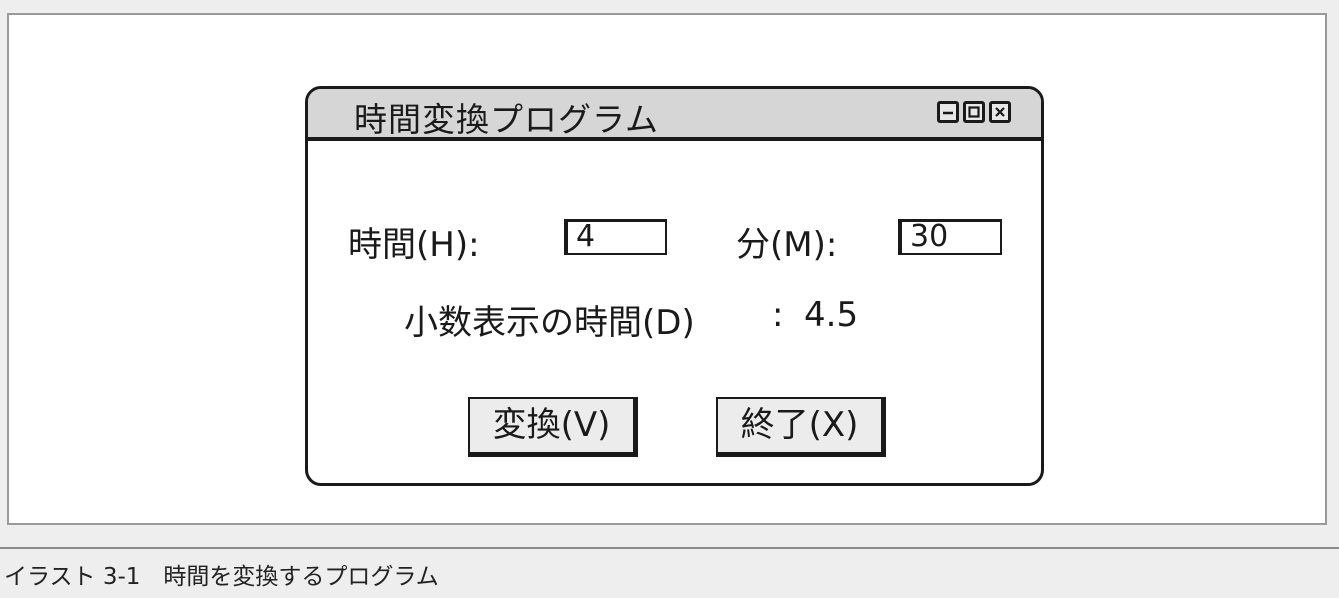  Describe the element at coordinates (787, 245) in the screenshot. I see `minutes-label: 分(M):` at that location.